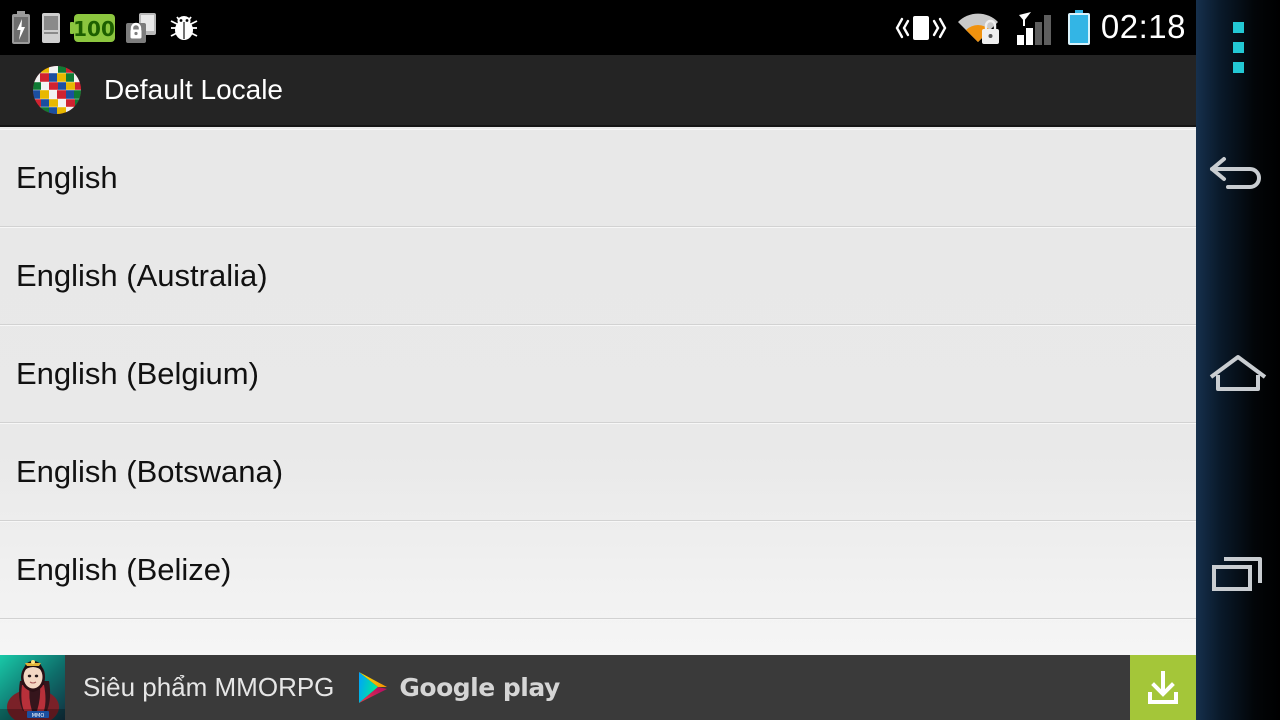  I want to click on ad-banner: MMO Siêu phẩm MMORPG Google play, so click(598, 687).